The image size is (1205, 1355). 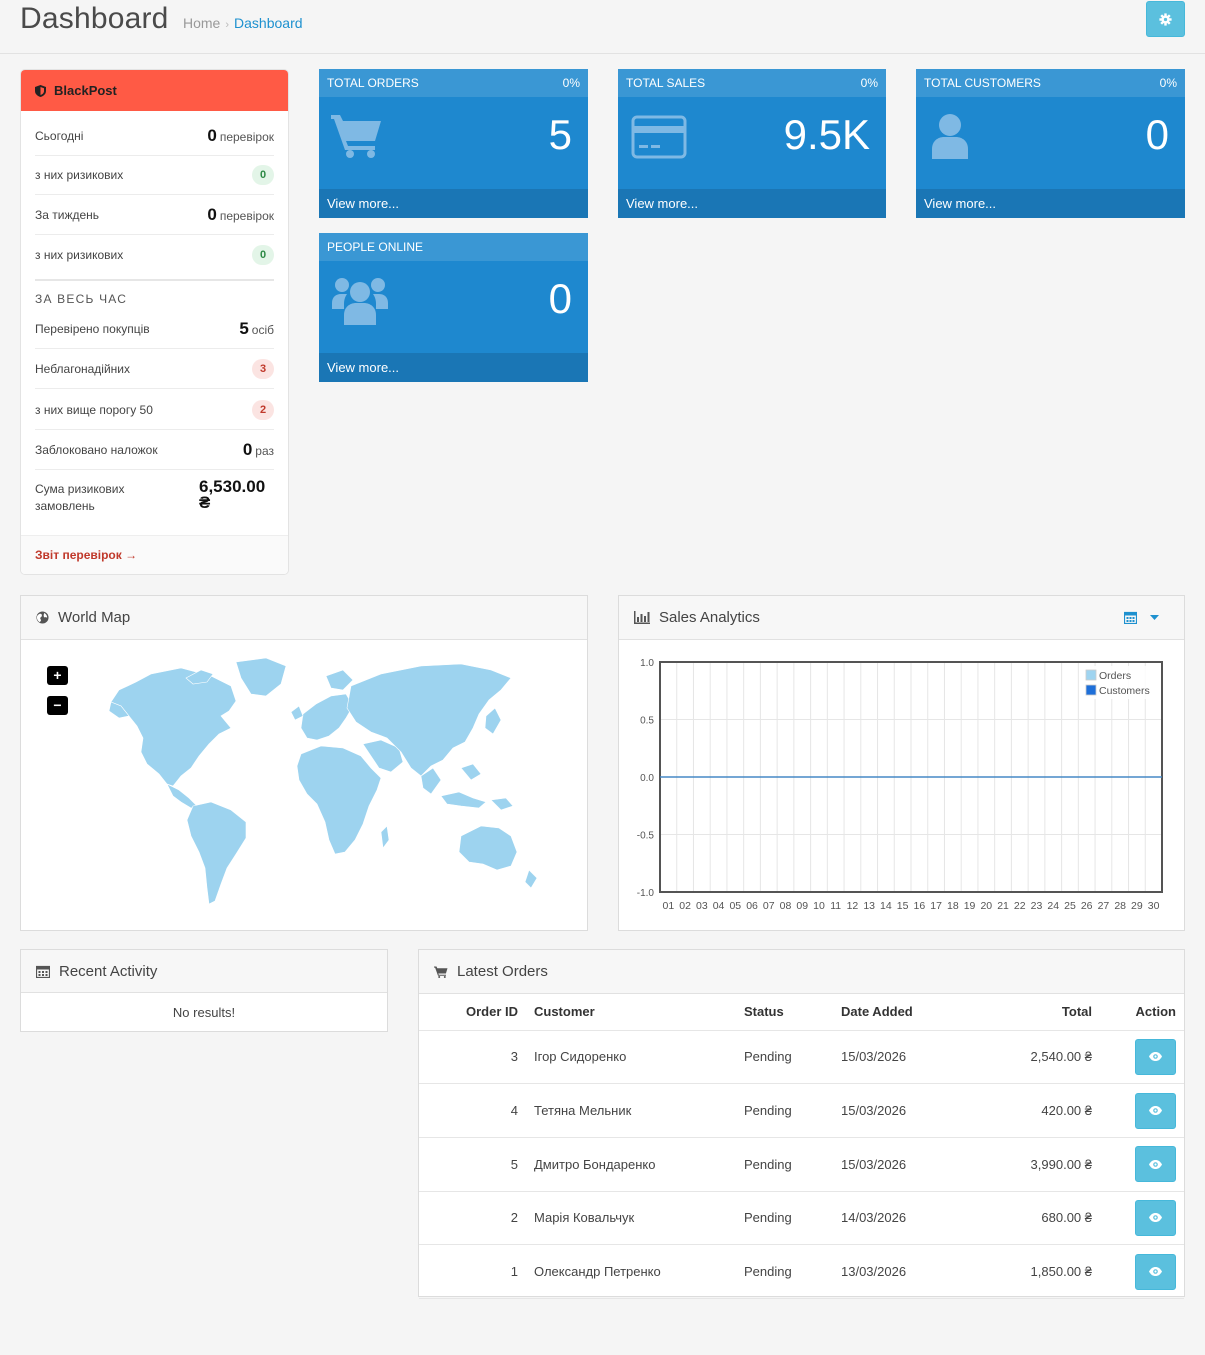 I want to click on bp-row-label: Сьогодні, so click(x=59, y=135).